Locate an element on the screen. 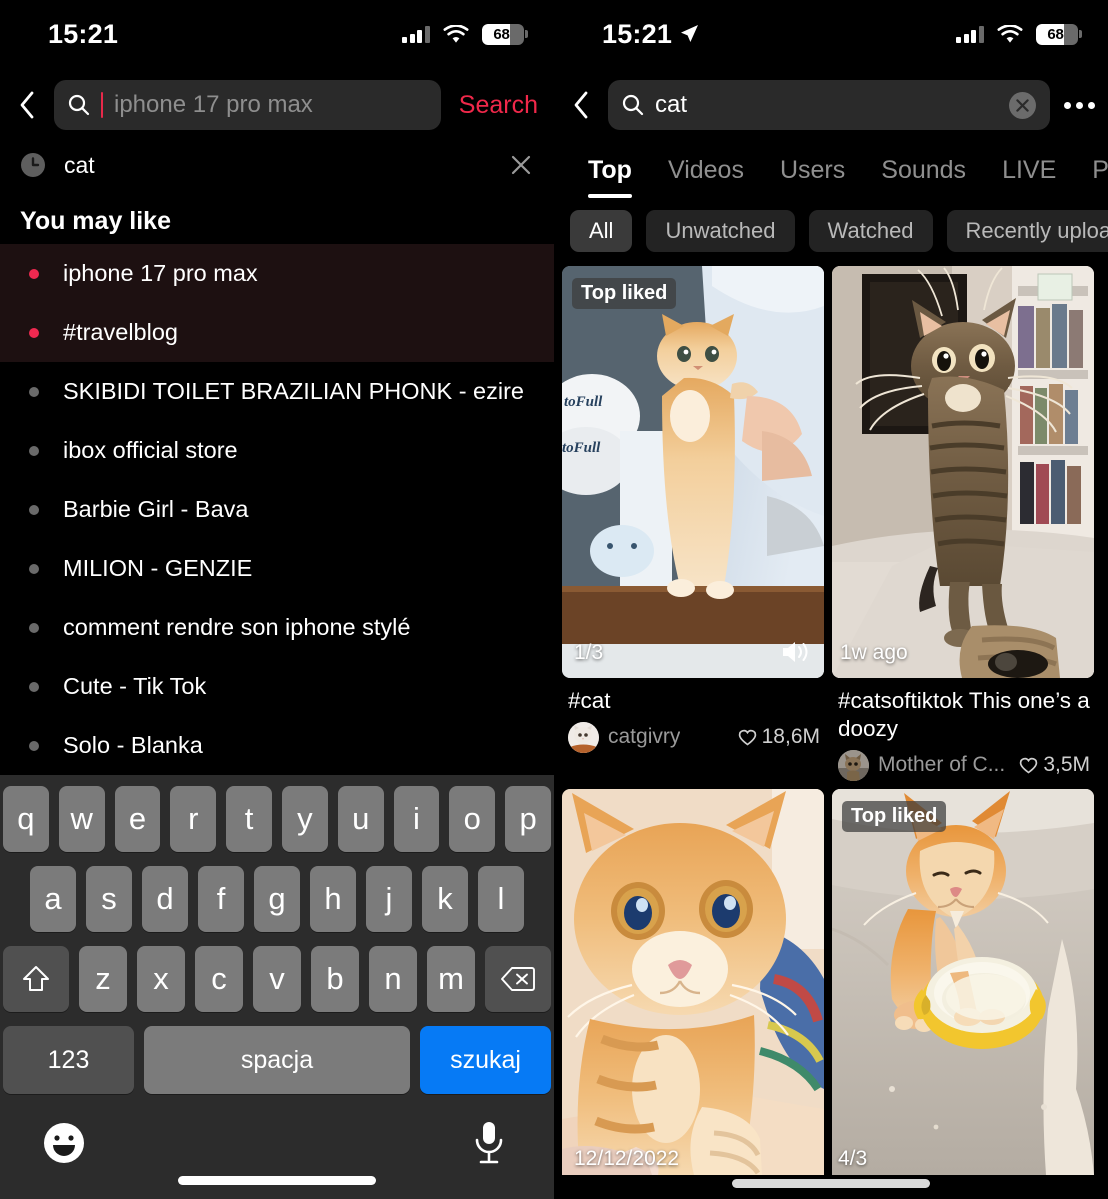 This screenshot has height=1199, width=1108. key-h: h is located at coordinates (333, 899).